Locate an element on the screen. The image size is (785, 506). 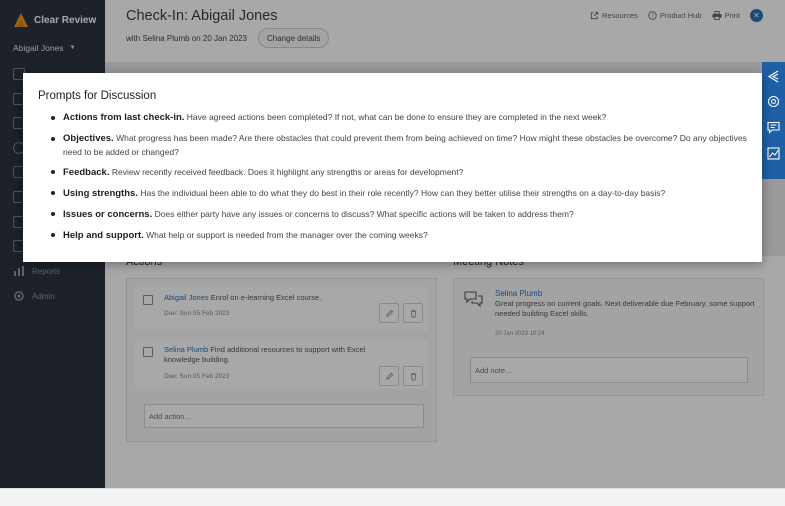
prompt-heading: Help and support. is located at coordinates (103, 235).